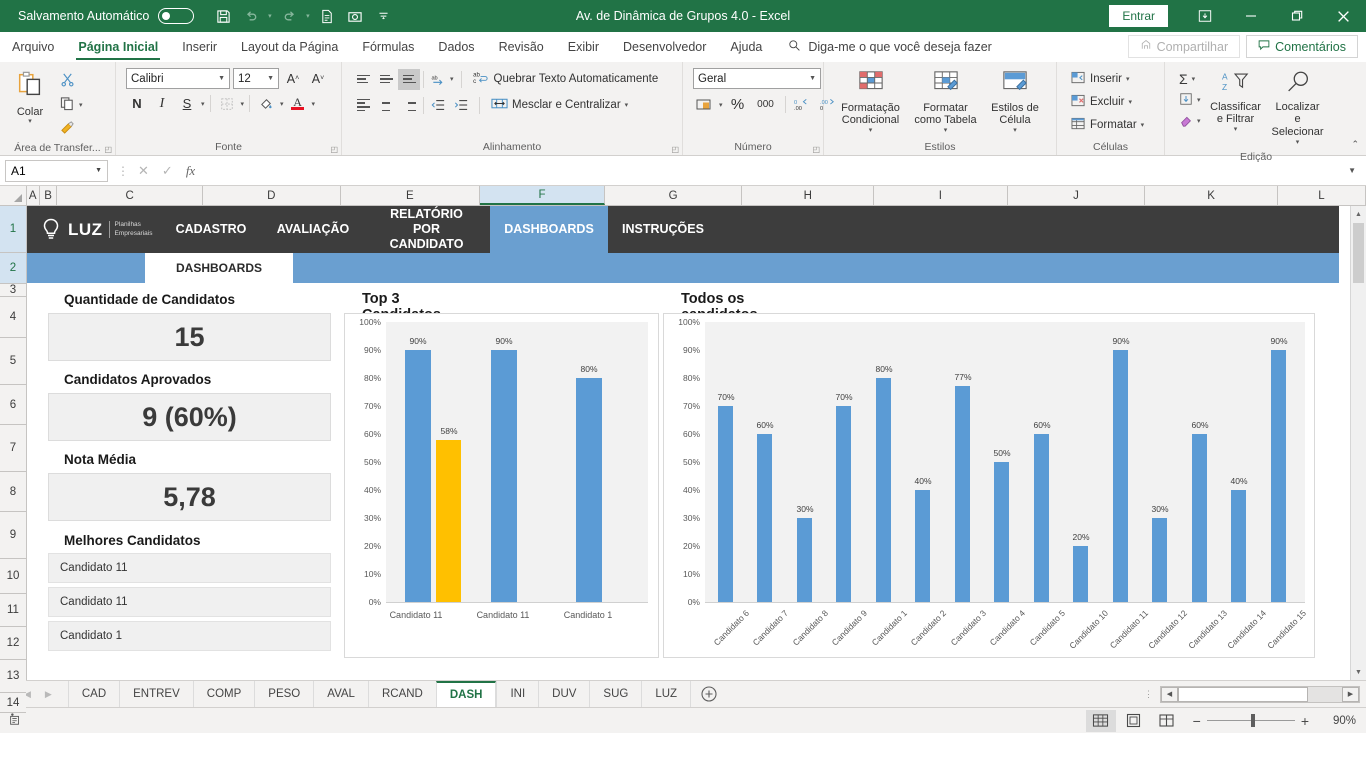 The width and height of the screenshot is (1366, 768). What do you see at coordinates (521, 46) in the screenshot?
I see `tab-revisao: Revisão` at bounding box center [521, 46].